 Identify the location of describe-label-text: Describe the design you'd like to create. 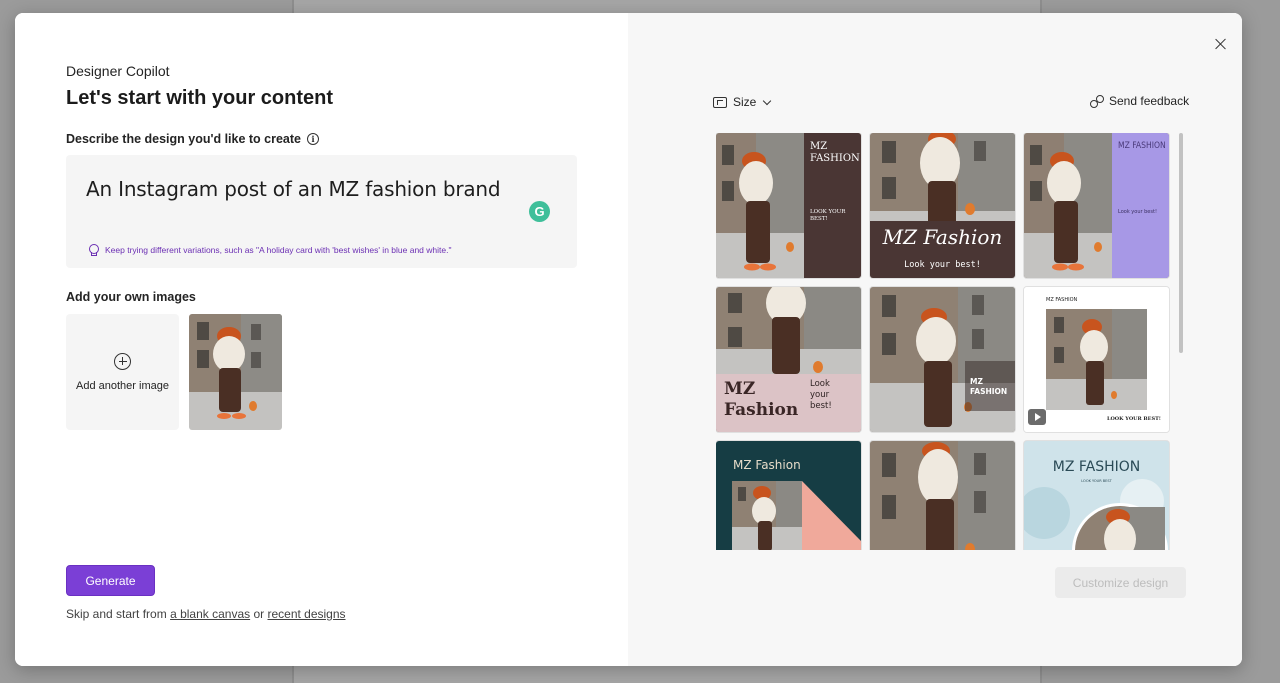
(183, 139).